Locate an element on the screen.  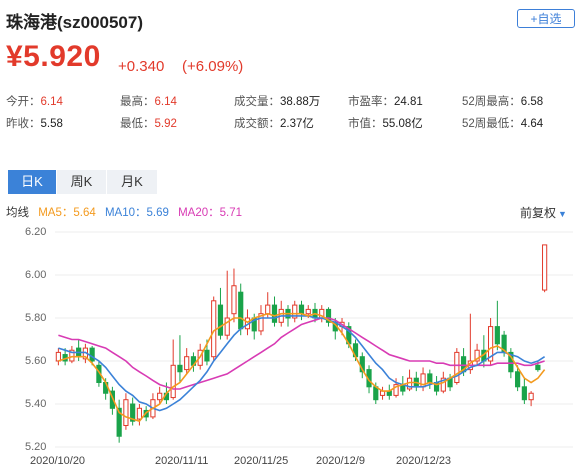
x-tick-label: 2020/10/20 is located at coordinates (58, 461).